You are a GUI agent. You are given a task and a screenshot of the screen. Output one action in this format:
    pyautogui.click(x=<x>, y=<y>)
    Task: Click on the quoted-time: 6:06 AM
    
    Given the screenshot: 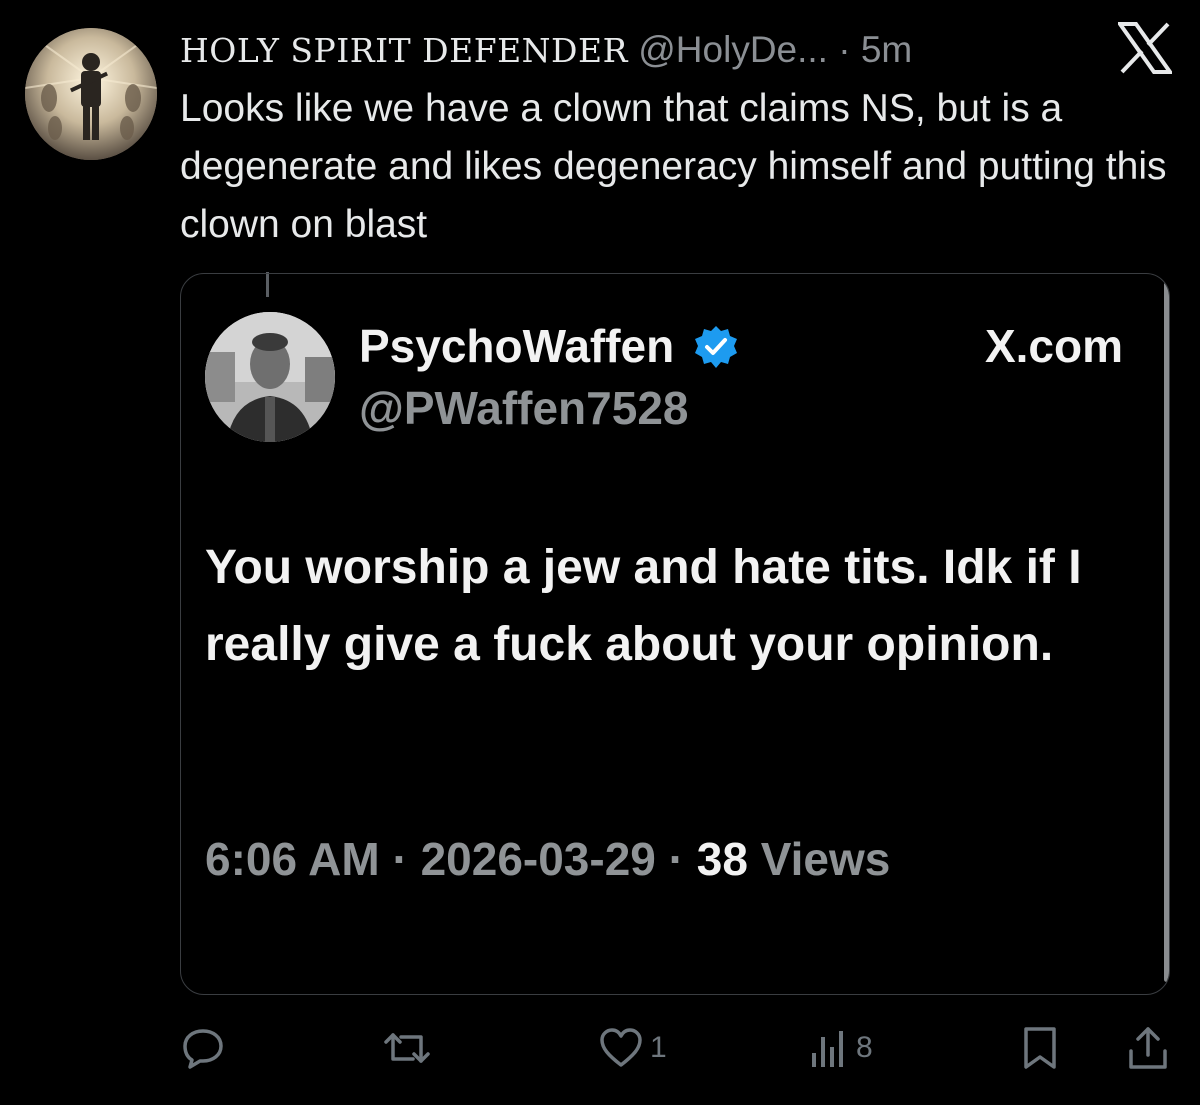 What is the action you would take?
    pyautogui.click(x=292, y=859)
    